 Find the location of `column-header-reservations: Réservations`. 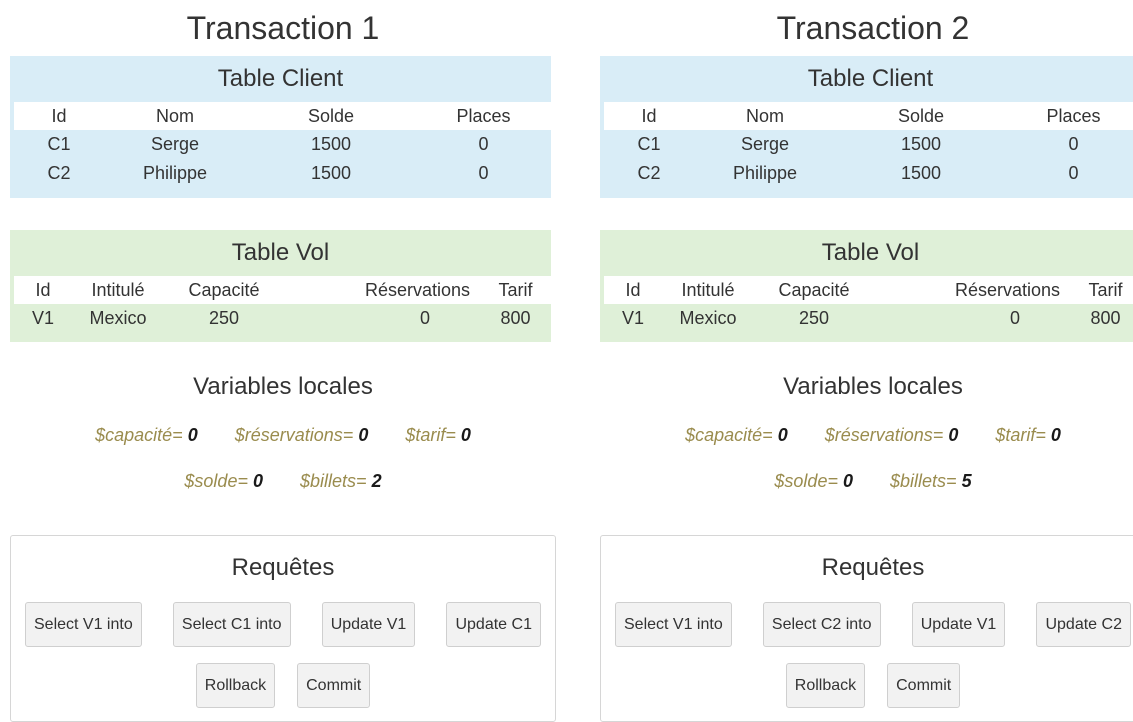

column-header-reservations: Réservations is located at coordinates (972, 290).